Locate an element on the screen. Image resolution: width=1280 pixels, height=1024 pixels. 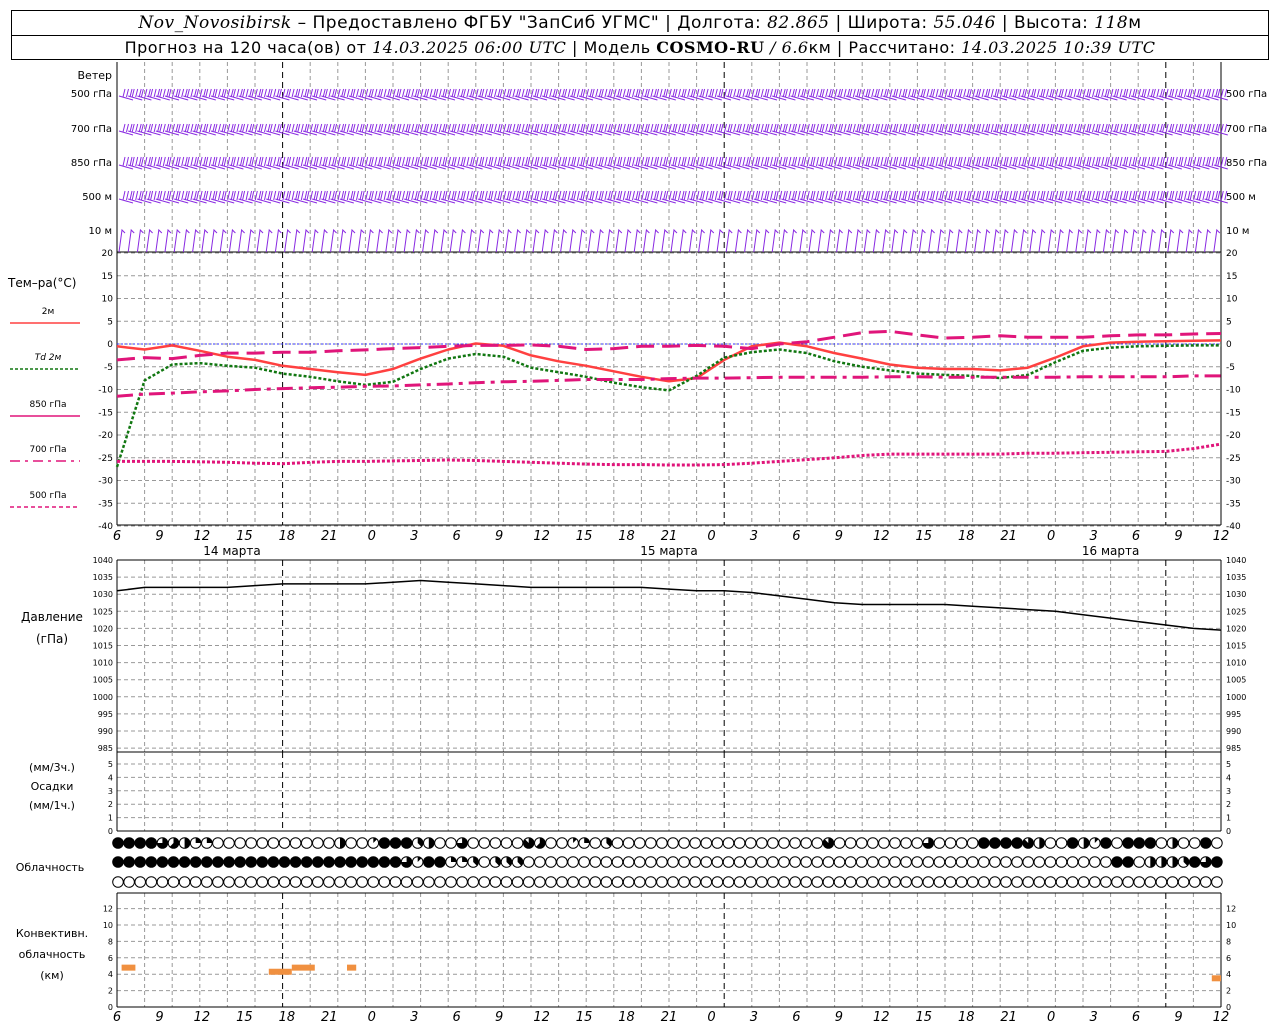
pressure-tick: 1040 is located at coordinates (103, 560).